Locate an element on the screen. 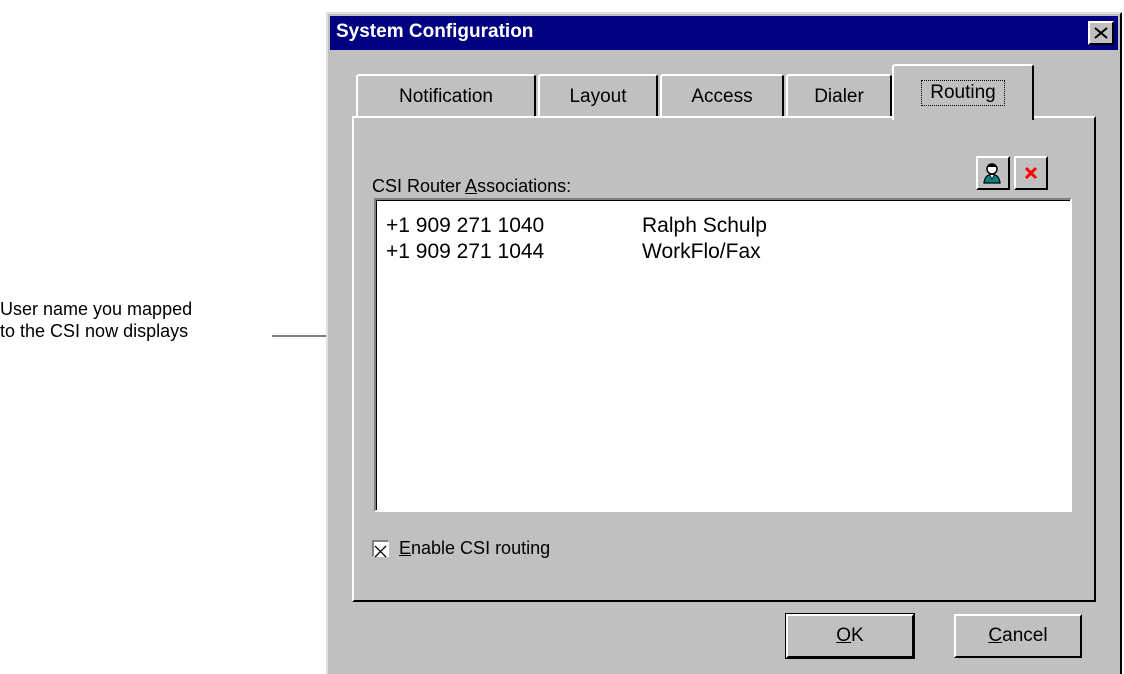 This screenshot has width=1124, height=674. csi-number: +1 909 271 1044 is located at coordinates (465, 251).